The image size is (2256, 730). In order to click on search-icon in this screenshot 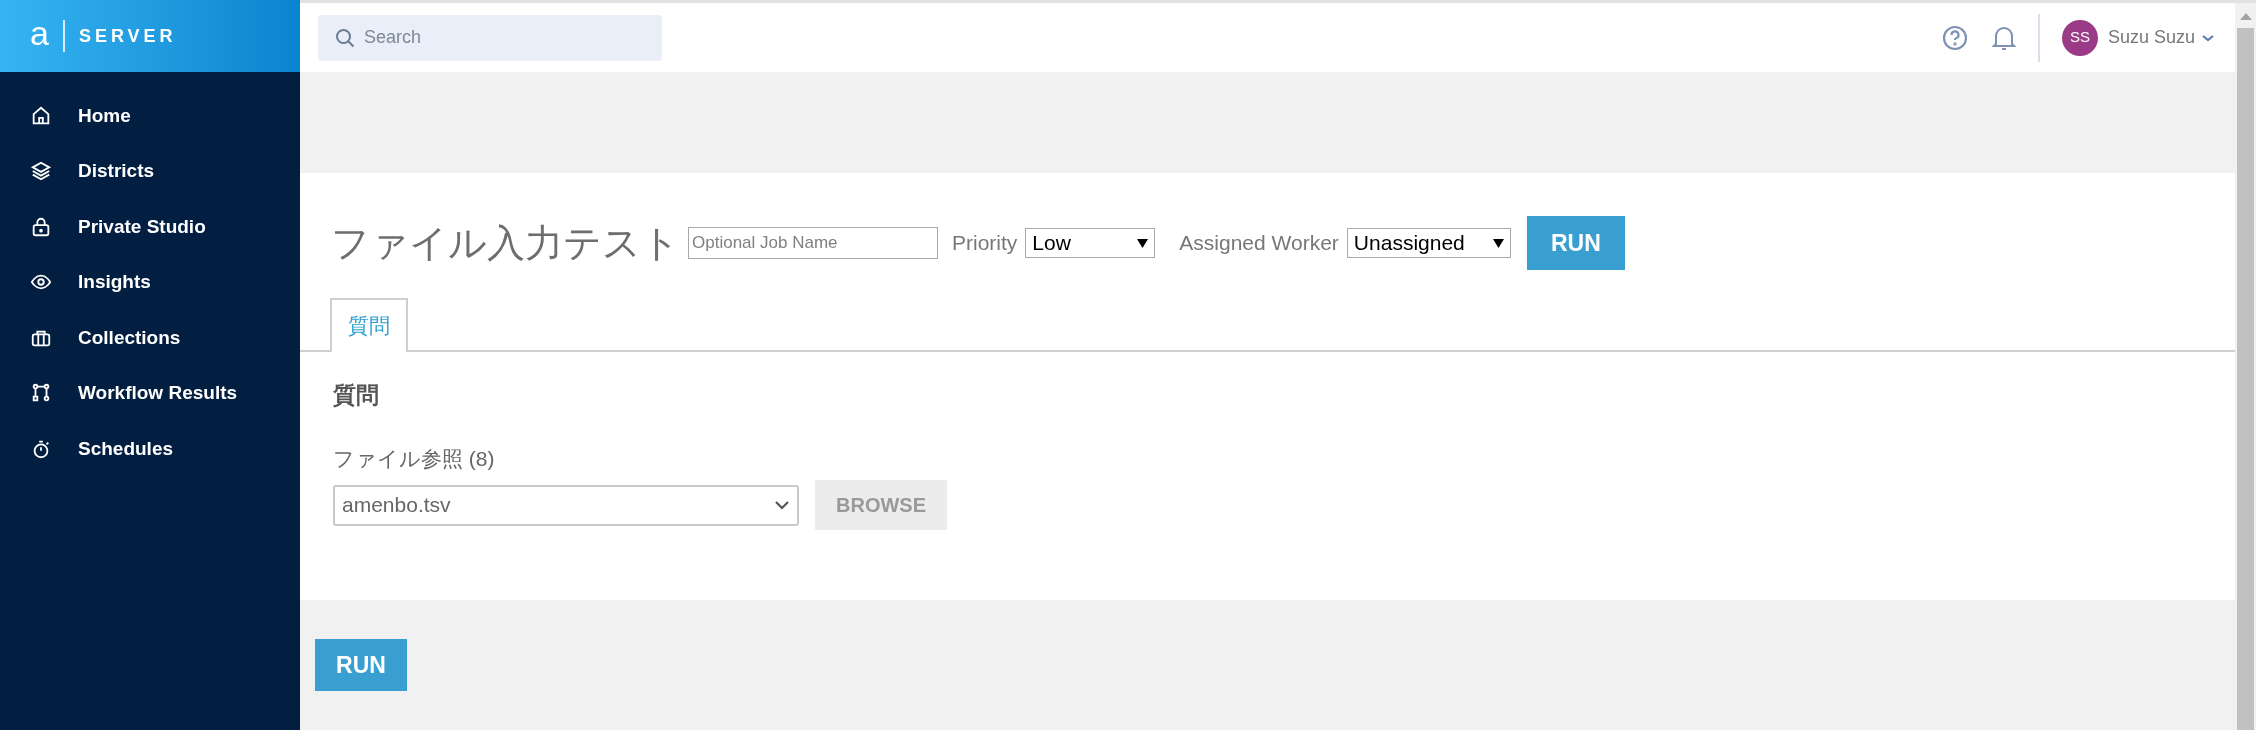, I will do `click(345, 37)`.